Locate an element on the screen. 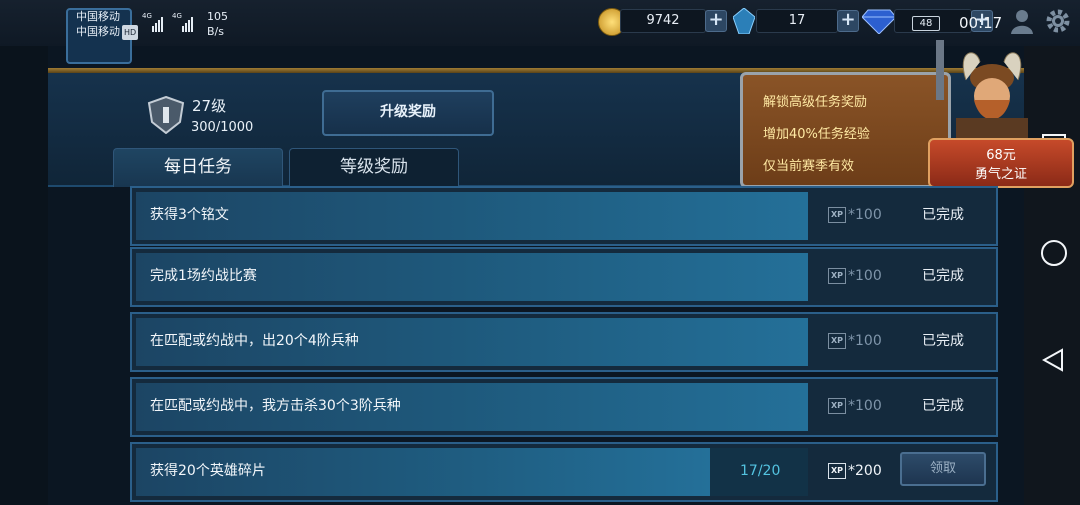 Image resolution: width=1080 pixels, height=505 pixels. carrier-1: 中国移动 is located at coordinates (98, 16).